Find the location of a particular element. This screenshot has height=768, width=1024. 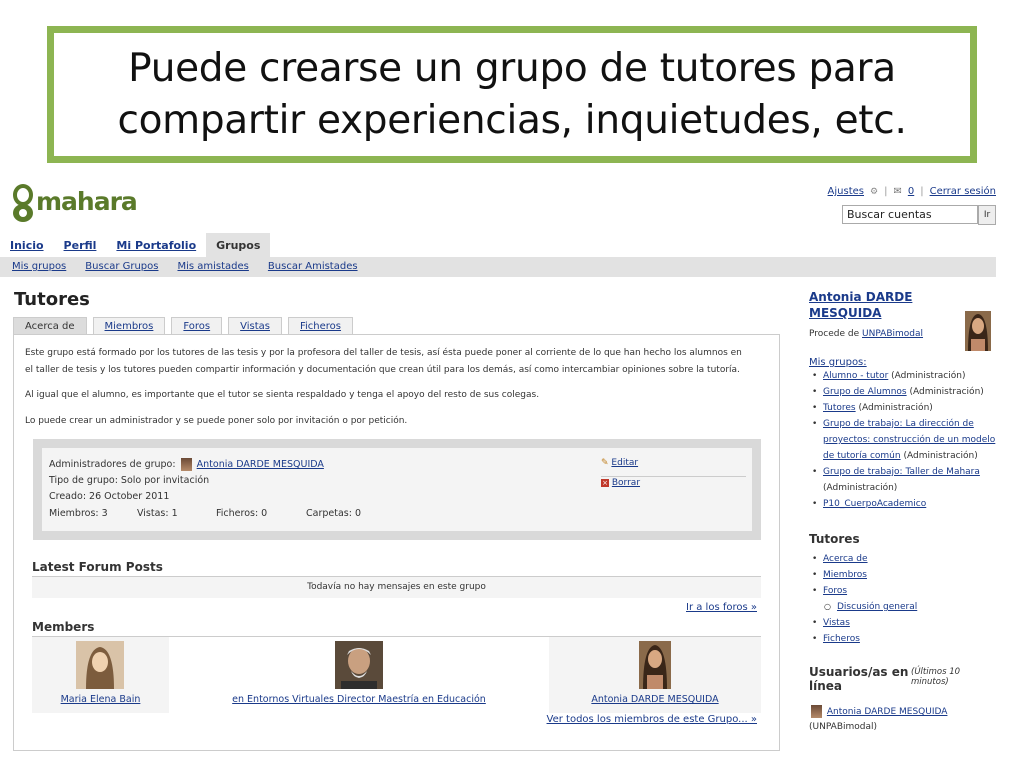

list-item: Vistas is located at coordinates (904, 623).